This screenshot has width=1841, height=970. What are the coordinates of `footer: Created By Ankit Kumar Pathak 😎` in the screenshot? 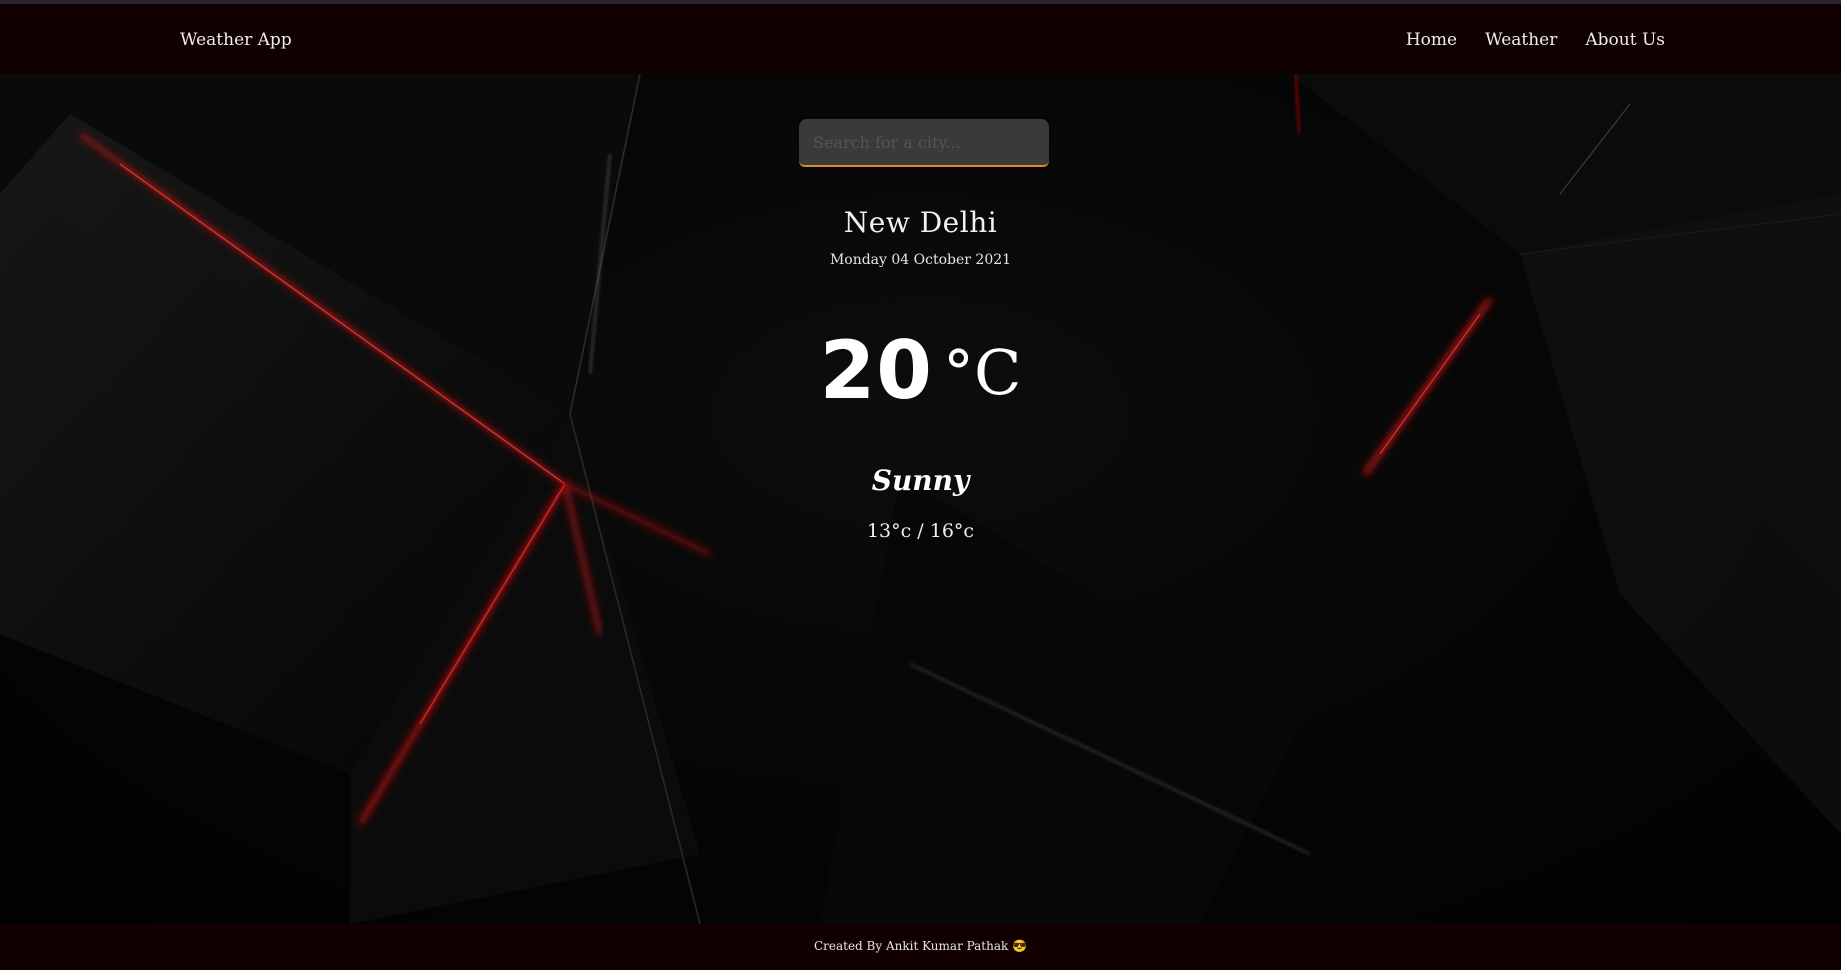 It's located at (920, 947).